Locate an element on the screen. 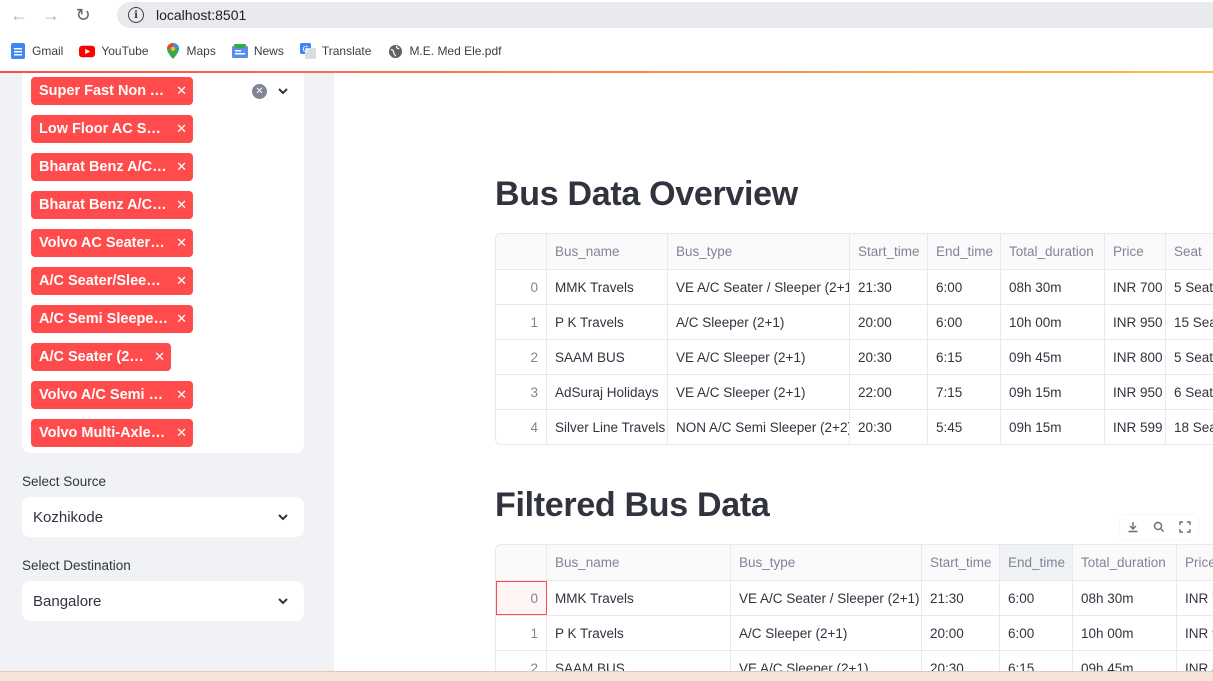  bookmark-youtube: YouTube is located at coordinates (114, 51).